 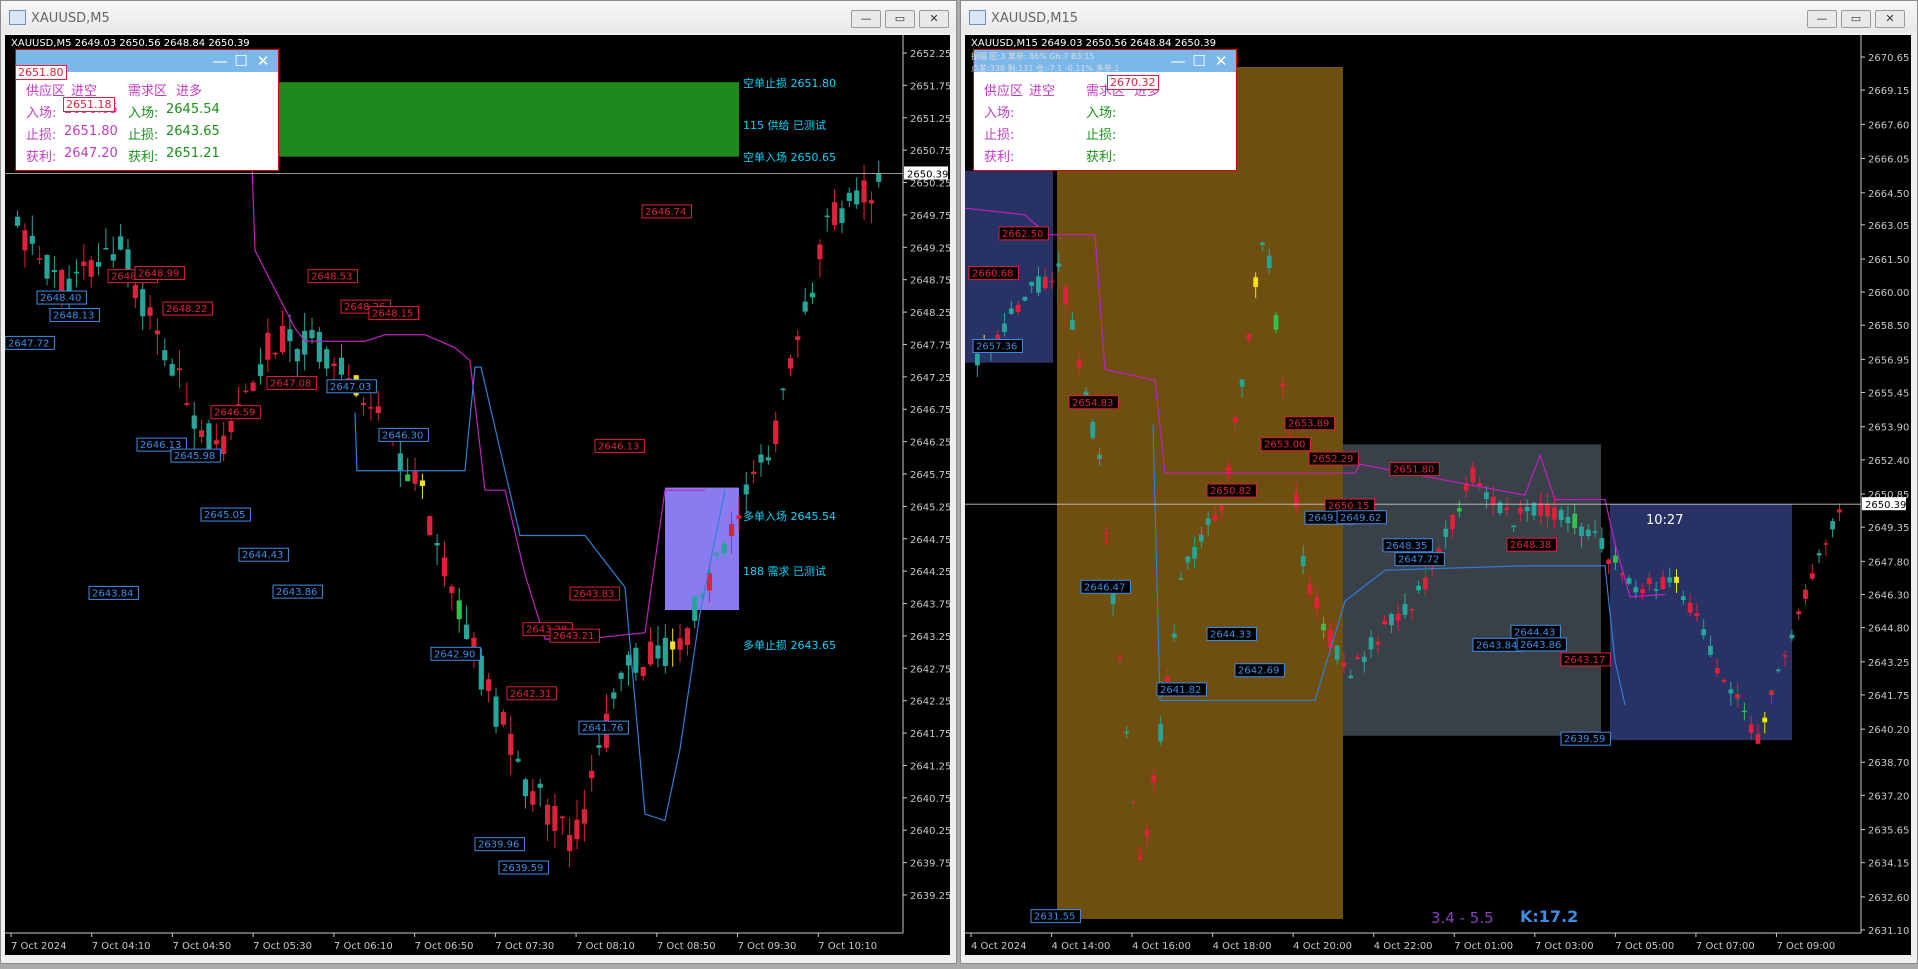 I want to click on price-tick-label: 2639.25, so click(x=930, y=896).